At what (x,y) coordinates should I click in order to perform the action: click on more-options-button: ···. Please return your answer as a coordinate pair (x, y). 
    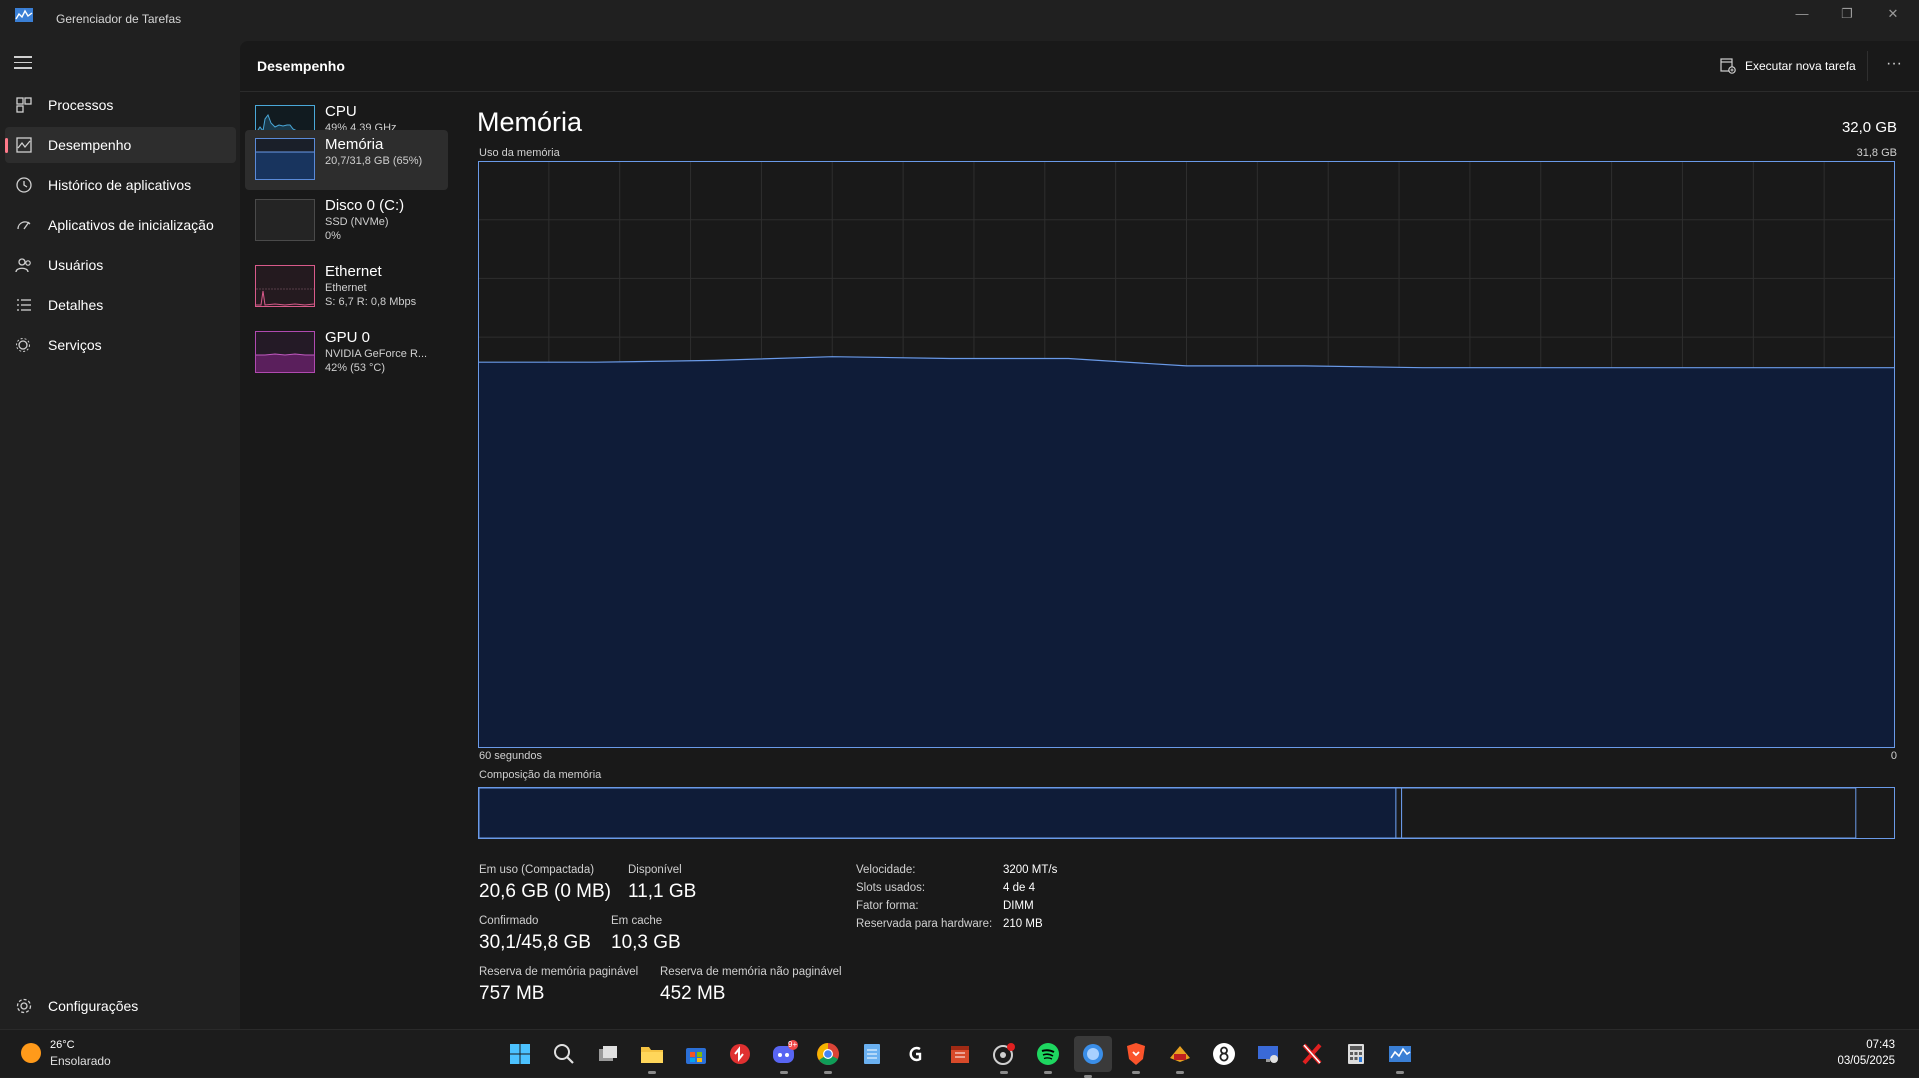
    Looking at the image, I should click on (1894, 65).